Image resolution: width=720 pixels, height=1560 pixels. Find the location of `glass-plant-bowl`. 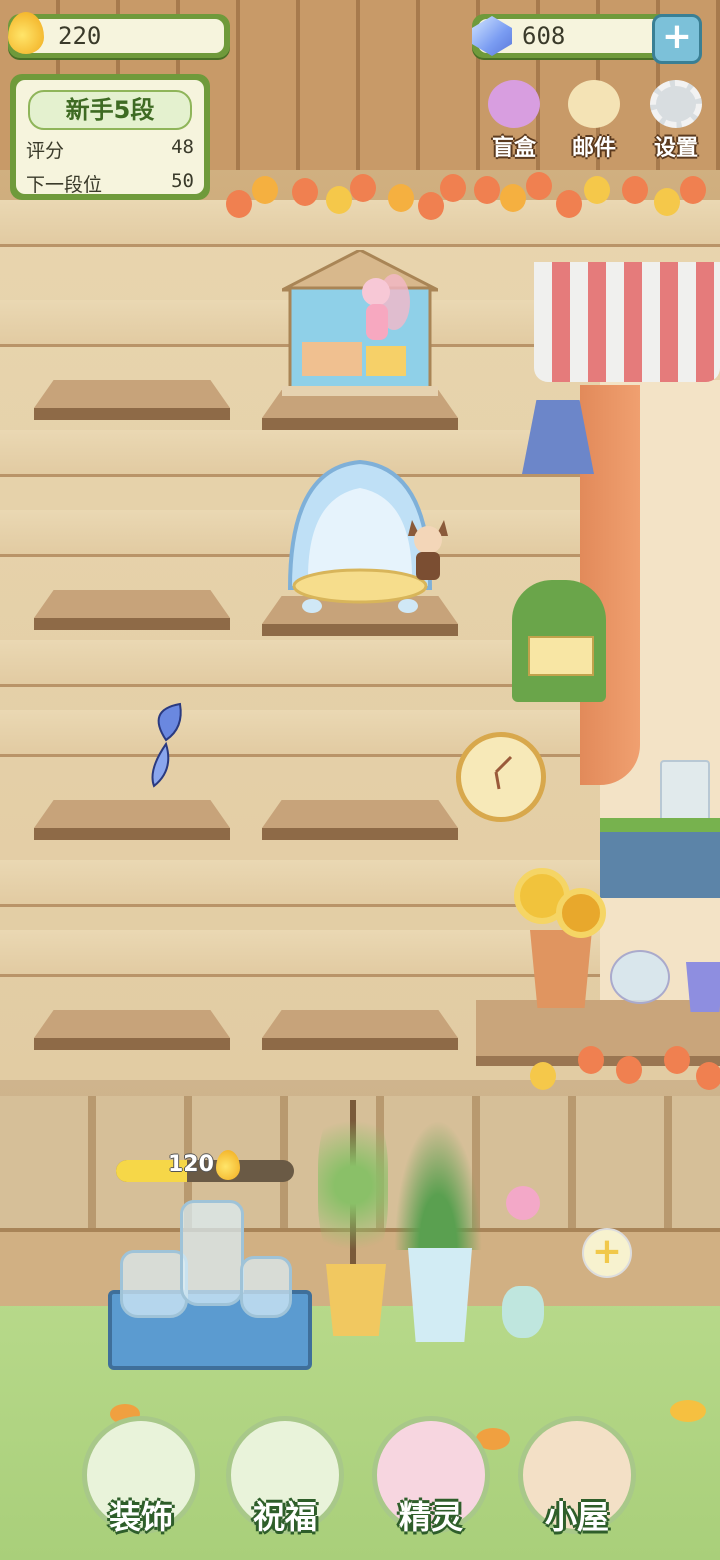

glass-plant-bowl is located at coordinates (640, 977).